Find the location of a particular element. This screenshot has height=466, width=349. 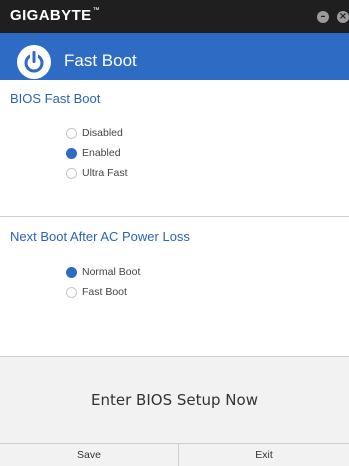

section-divider is located at coordinates (174, 216).